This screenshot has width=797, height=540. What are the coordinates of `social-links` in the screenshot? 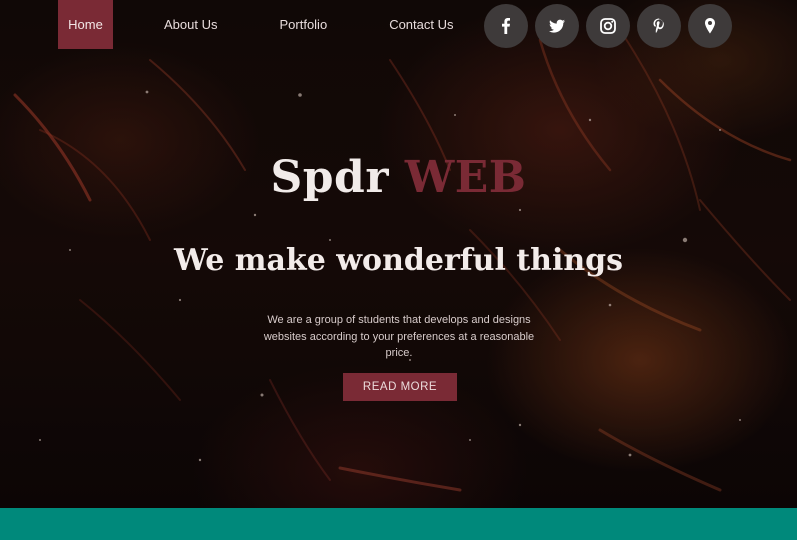 It's located at (611, 26).